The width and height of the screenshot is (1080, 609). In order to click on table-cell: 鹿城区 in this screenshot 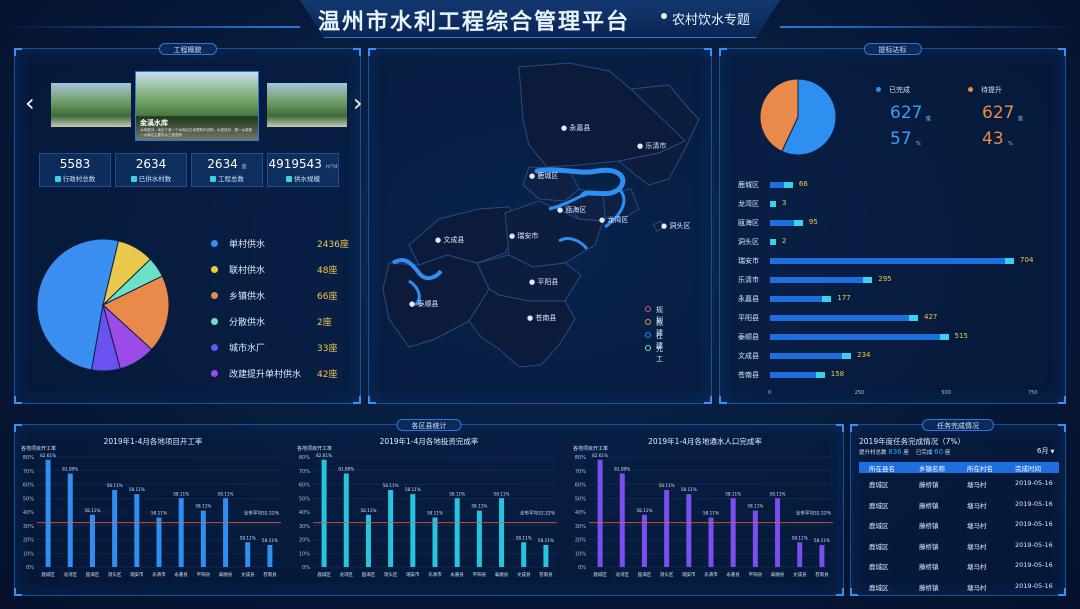, I will do `click(879, 567)`.